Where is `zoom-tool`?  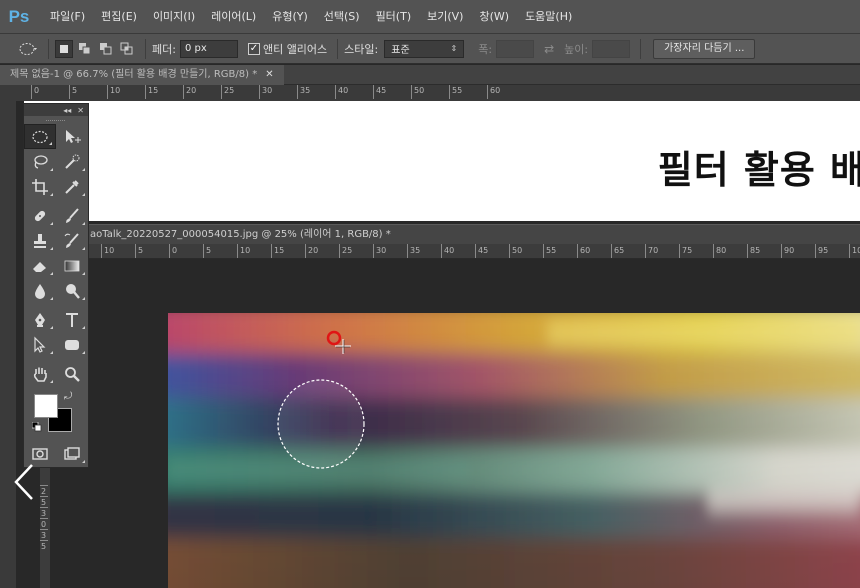 zoom-tool is located at coordinates (72, 373).